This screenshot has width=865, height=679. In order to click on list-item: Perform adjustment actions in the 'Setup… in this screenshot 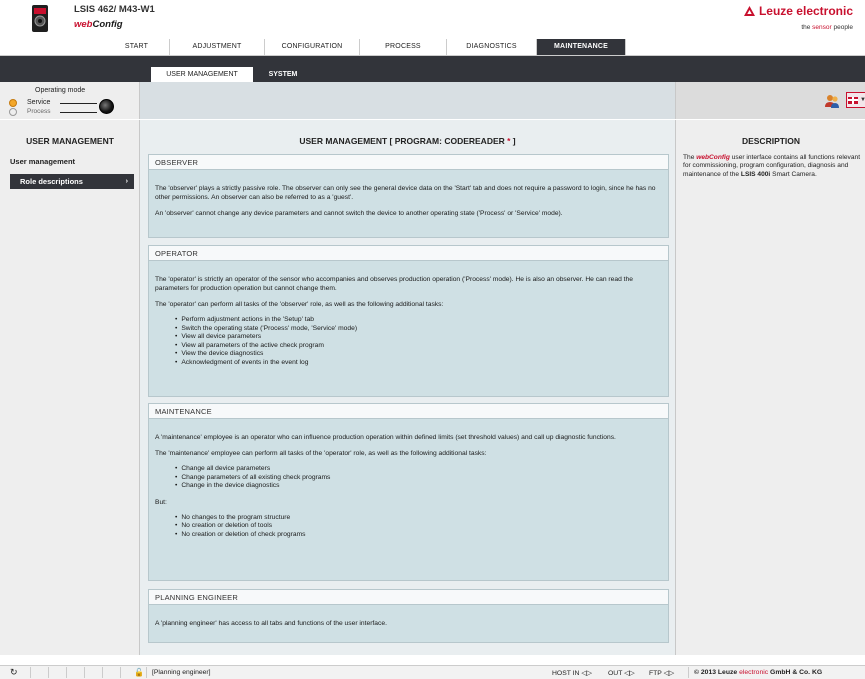, I will do `click(418, 320)`.